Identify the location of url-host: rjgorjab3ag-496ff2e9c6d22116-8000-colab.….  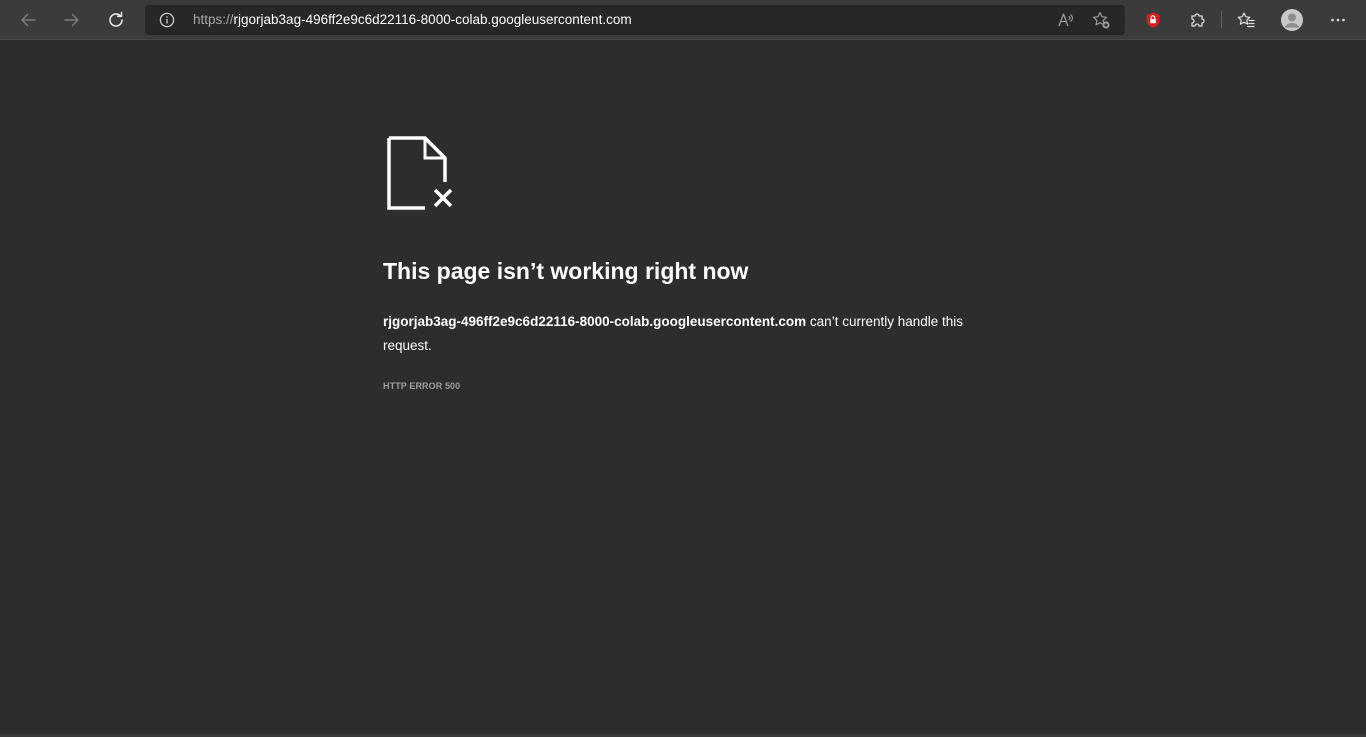
(432, 19).